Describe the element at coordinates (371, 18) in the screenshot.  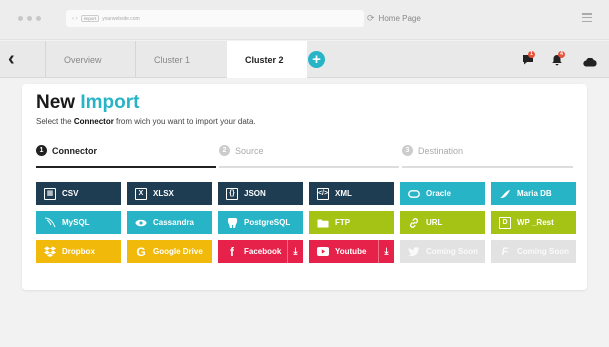
I see `reload-icon: ⟳` at that location.